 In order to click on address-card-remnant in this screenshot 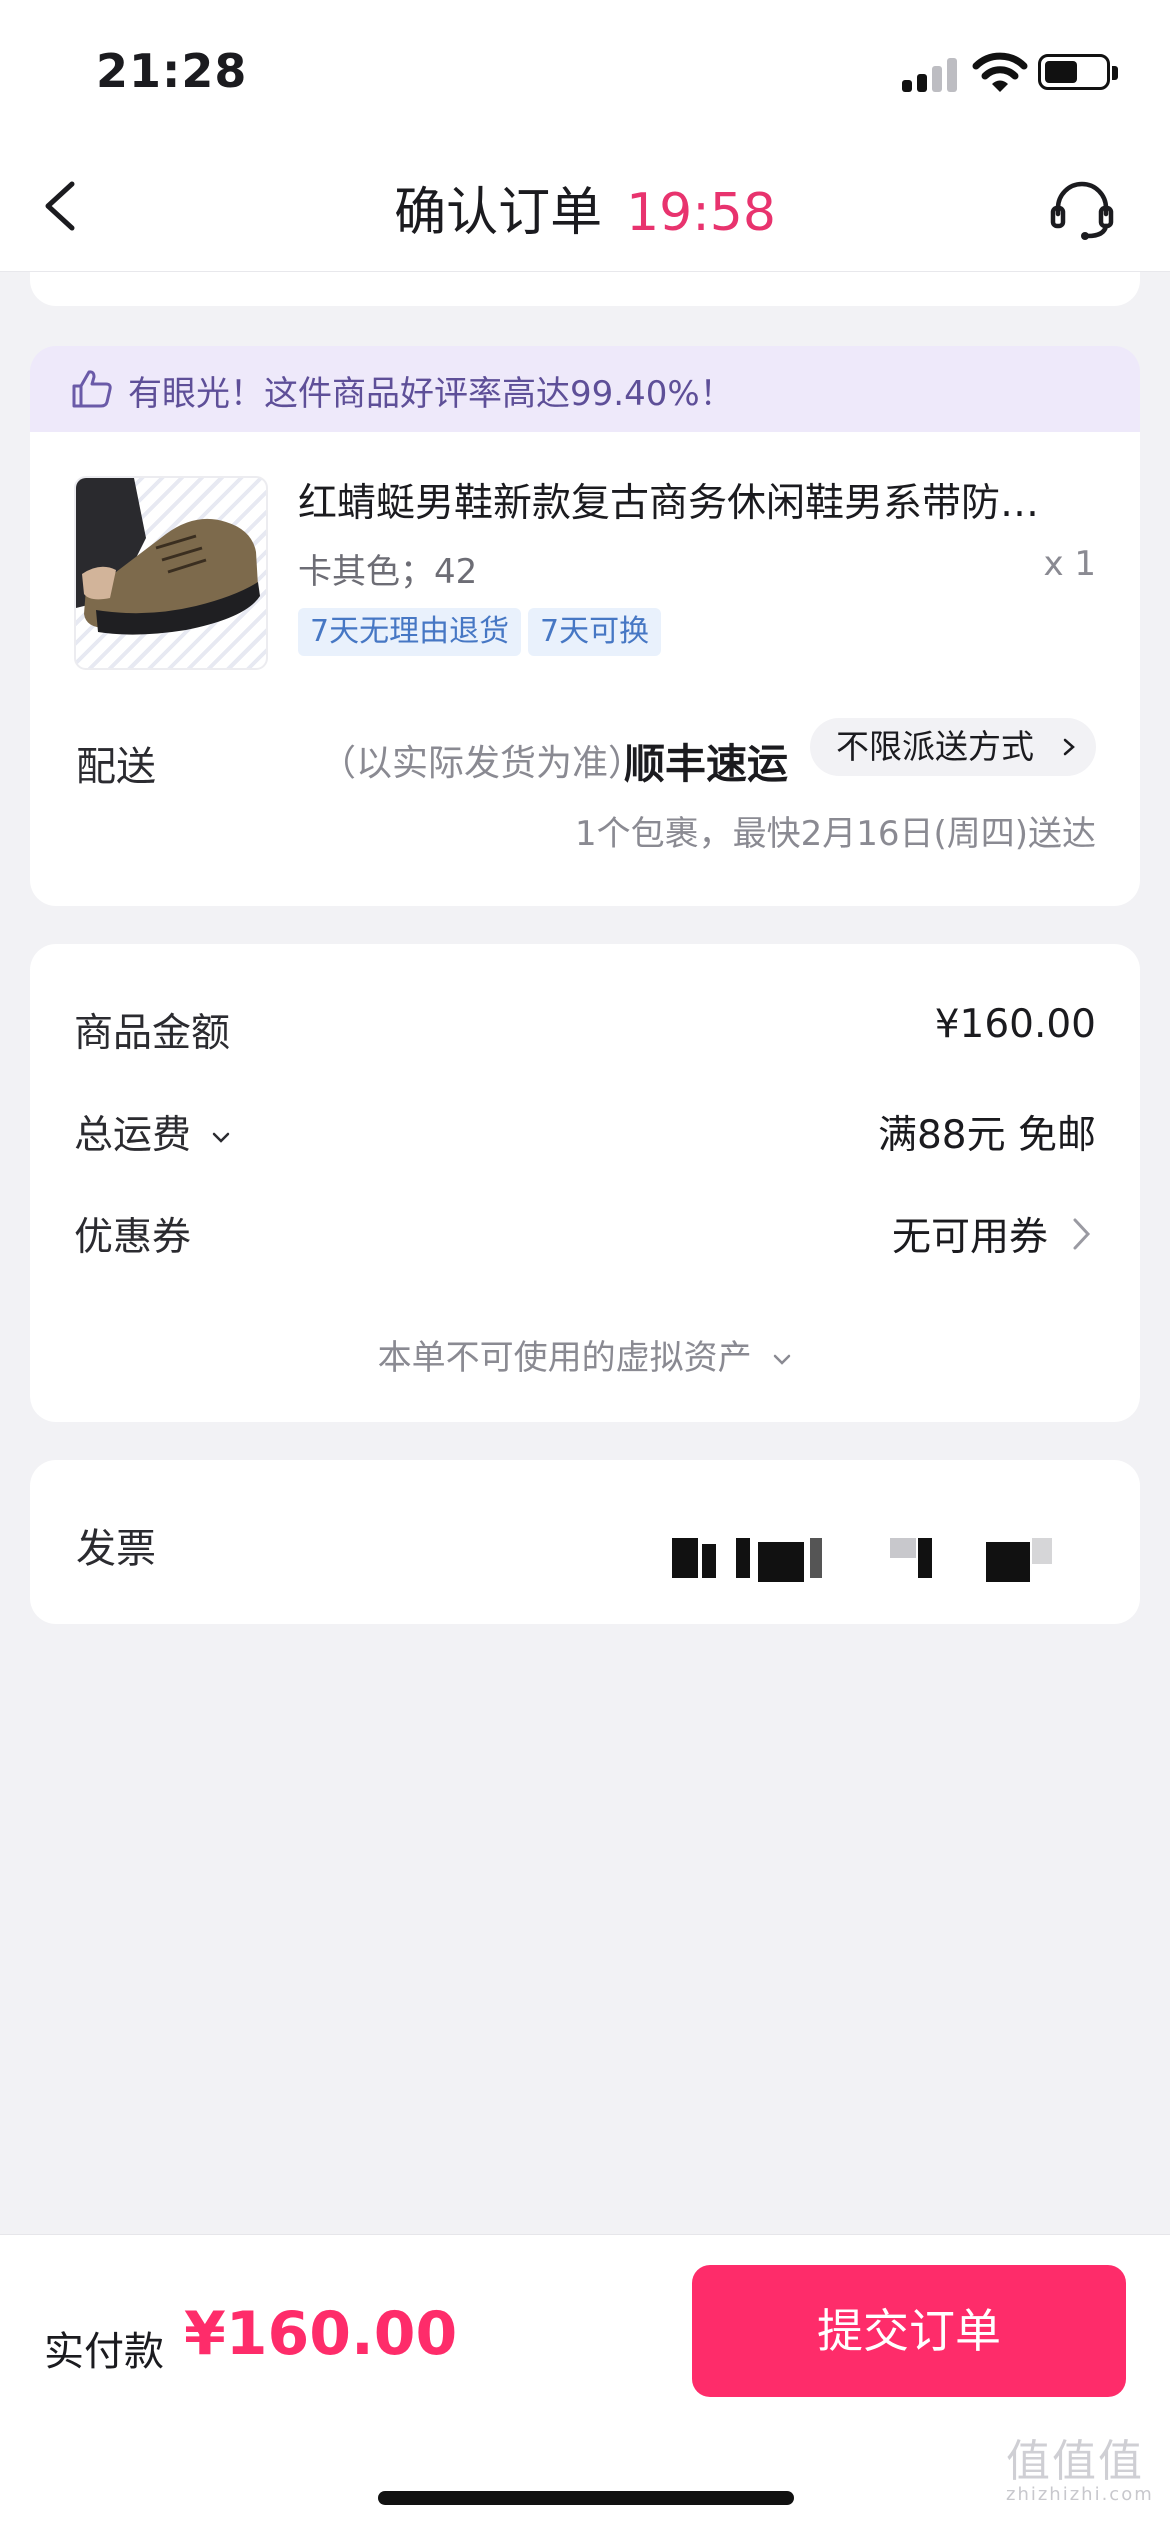, I will do `click(585, 289)`.